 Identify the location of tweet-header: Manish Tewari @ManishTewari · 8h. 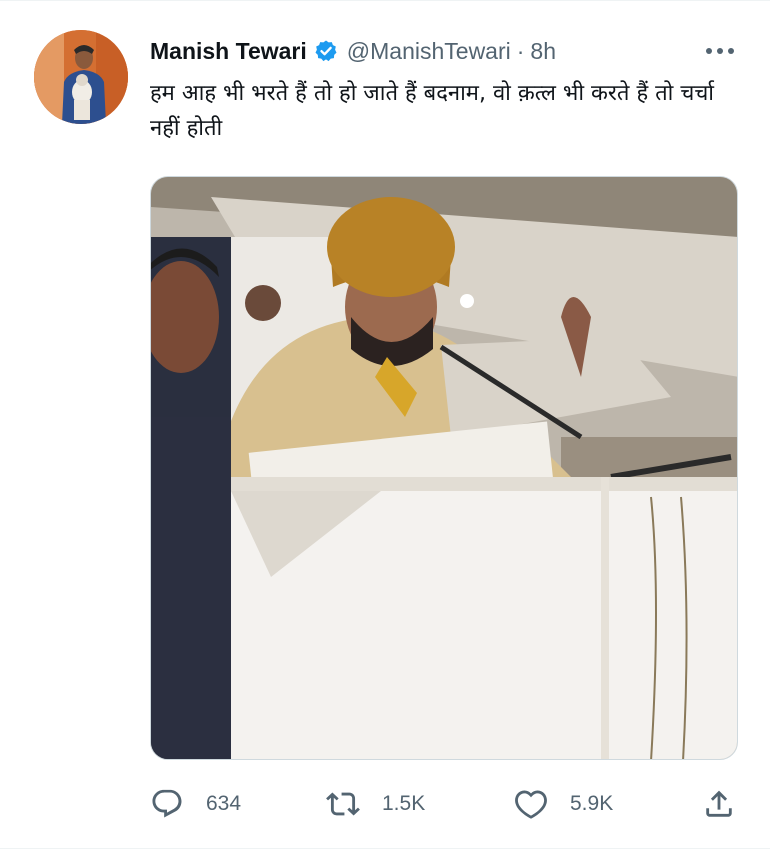
(353, 51).